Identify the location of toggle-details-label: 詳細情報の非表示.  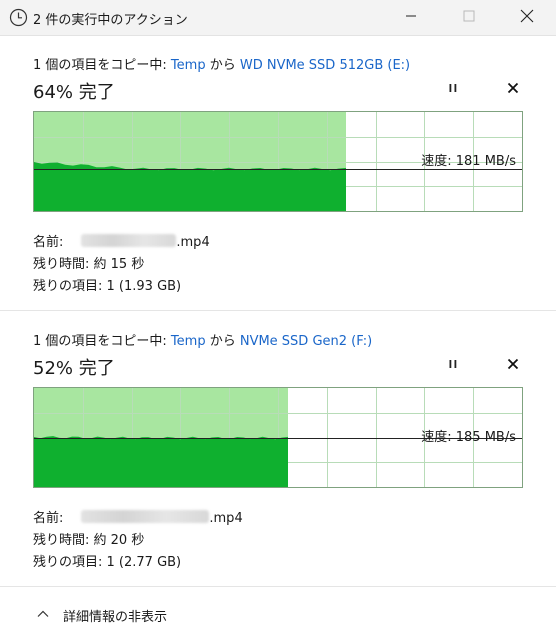
(115, 617).